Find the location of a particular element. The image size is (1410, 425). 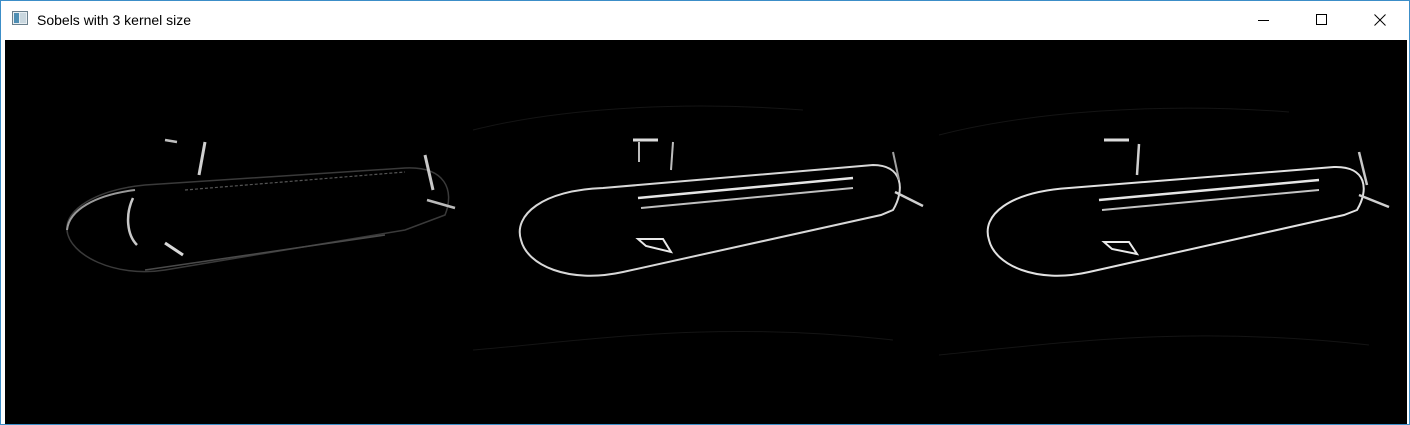

minimize-button is located at coordinates (1264, 20).